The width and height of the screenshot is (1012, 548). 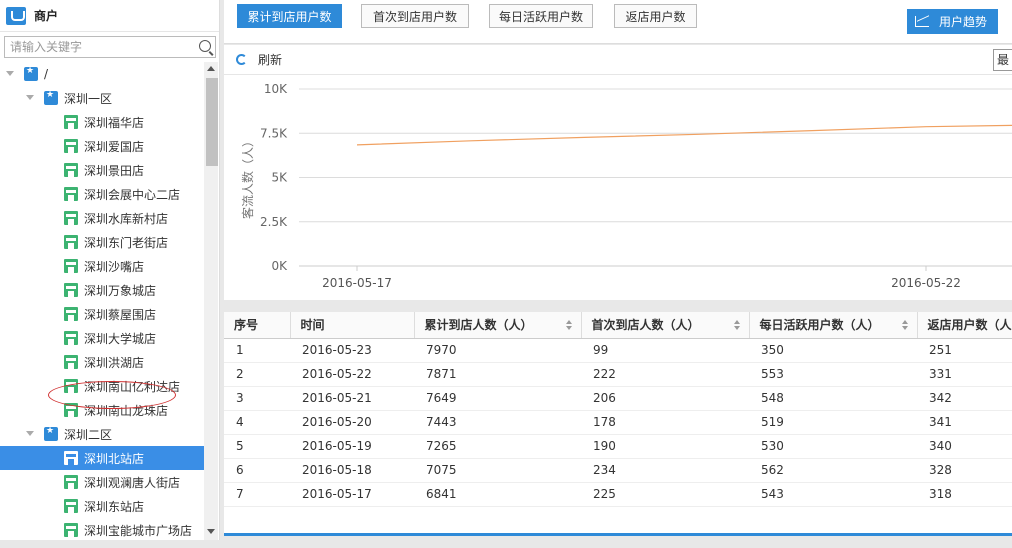 I want to click on table-cell: 2016-05-18, so click(x=352, y=470).